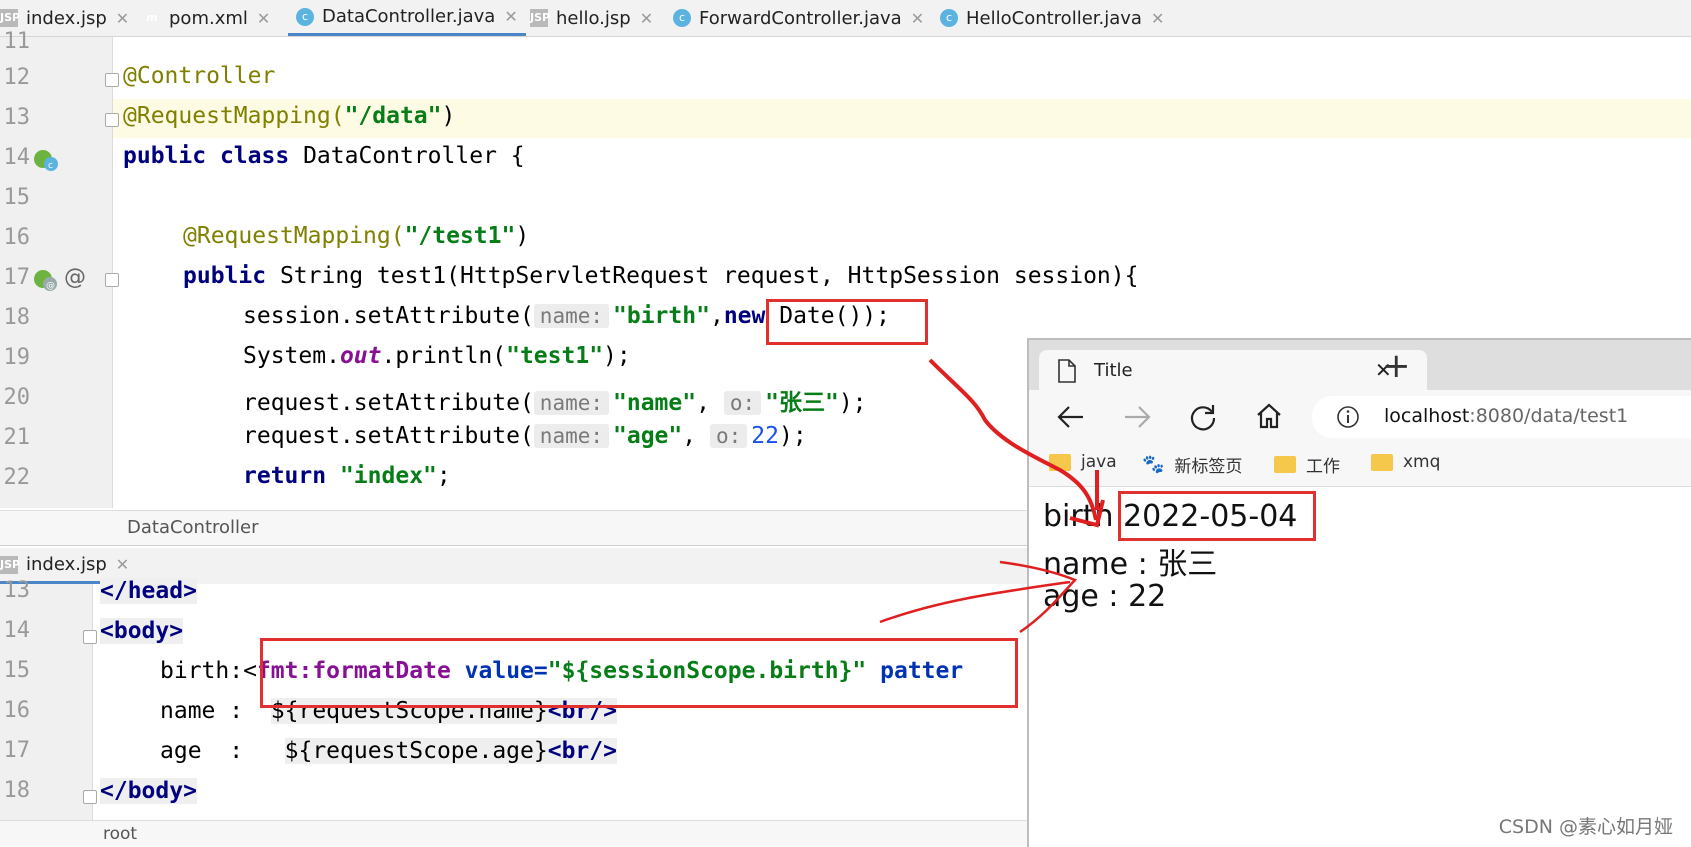 This screenshot has height=847, width=1691. I want to click on annotation-arrows, so click(992, 496).